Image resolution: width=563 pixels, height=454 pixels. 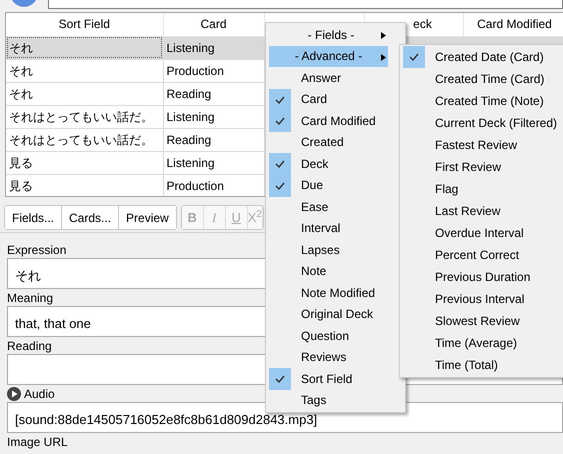 What do you see at coordinates (37, 442) in the screenshot?
I see `field-label: Image URL` at bounding box center [37, 442].